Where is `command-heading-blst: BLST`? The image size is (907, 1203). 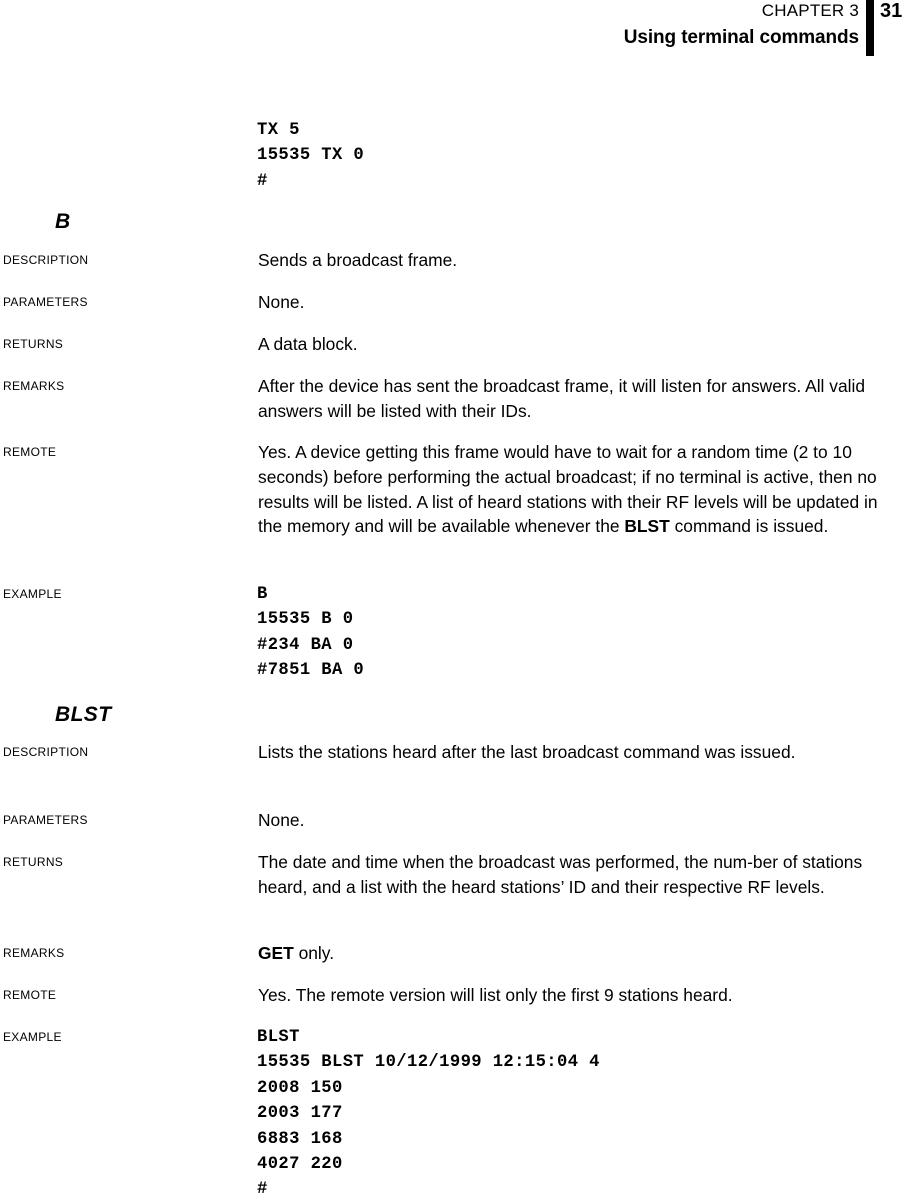 command-heading-blst: BLST is located at coordinates (83, 714).